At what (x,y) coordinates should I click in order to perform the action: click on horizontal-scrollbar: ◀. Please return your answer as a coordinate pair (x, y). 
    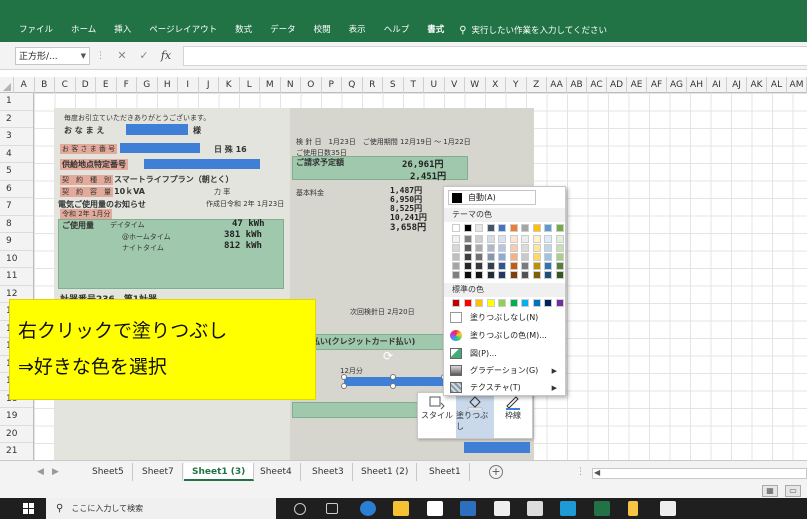
    Looking at the image, I should click on (699, 473).